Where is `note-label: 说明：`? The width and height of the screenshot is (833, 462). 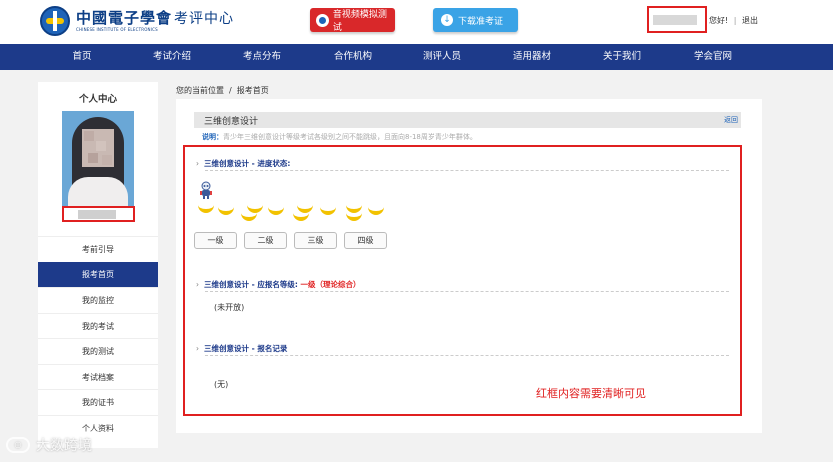 note-label: 说明： is located at coordinates (212, 137).